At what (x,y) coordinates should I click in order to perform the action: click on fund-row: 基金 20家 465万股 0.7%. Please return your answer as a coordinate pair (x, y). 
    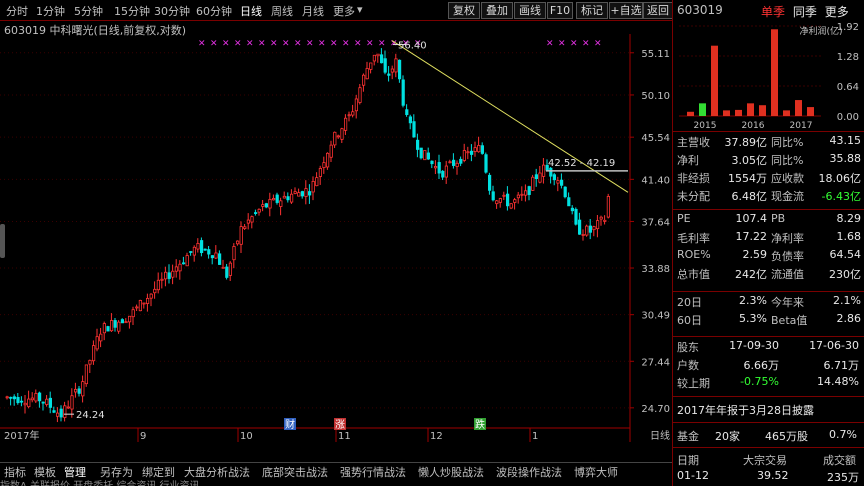
    Looking at the image, I should click on (769, 436).